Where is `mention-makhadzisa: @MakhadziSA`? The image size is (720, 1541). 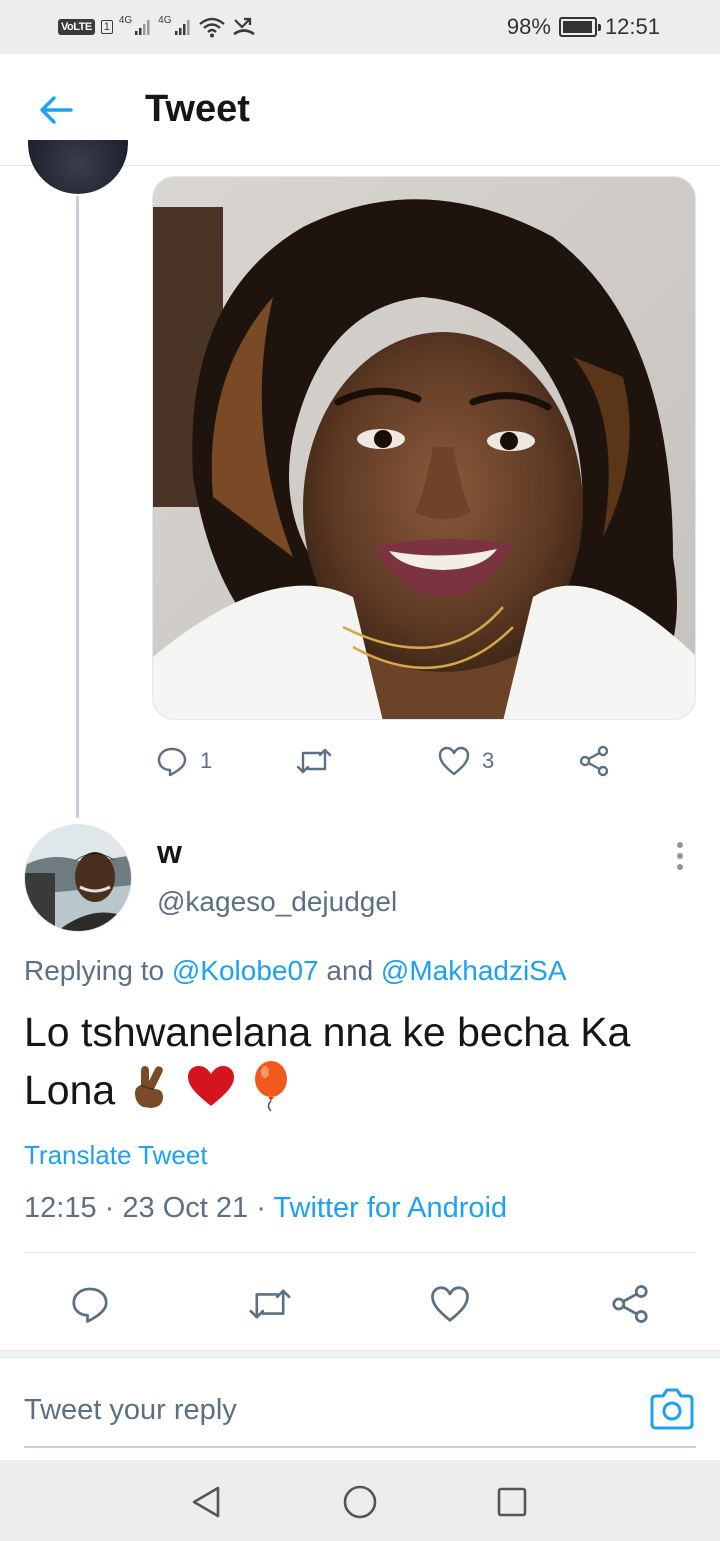 mention-makhadzisa: @MakhadziSA is located at coordinates (474, 970).